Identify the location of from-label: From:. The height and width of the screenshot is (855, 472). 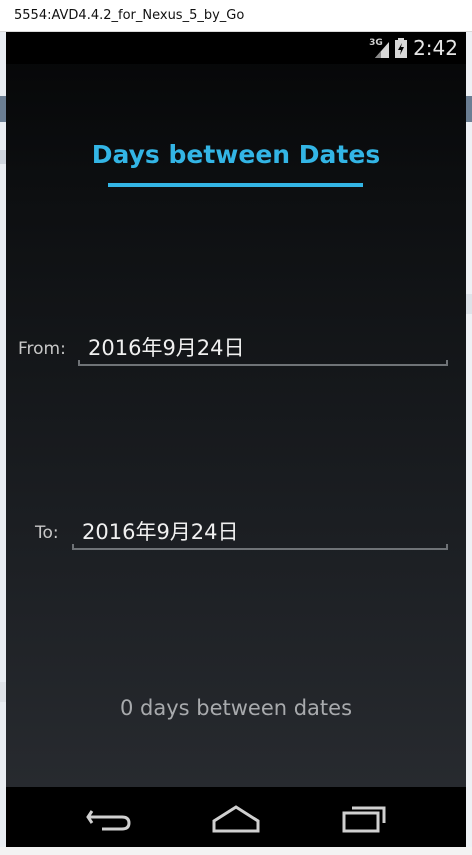
(42, 349).